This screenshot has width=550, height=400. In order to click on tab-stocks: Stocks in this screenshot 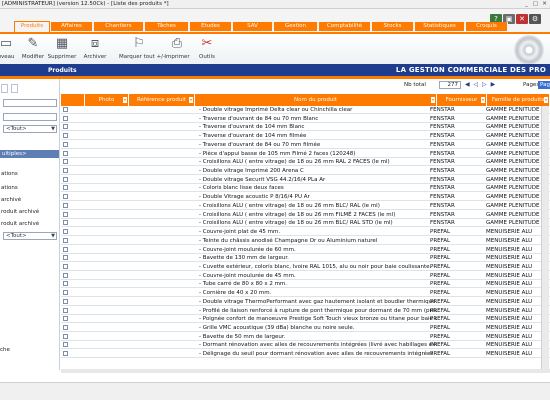, I will do `click(393, 26)`.